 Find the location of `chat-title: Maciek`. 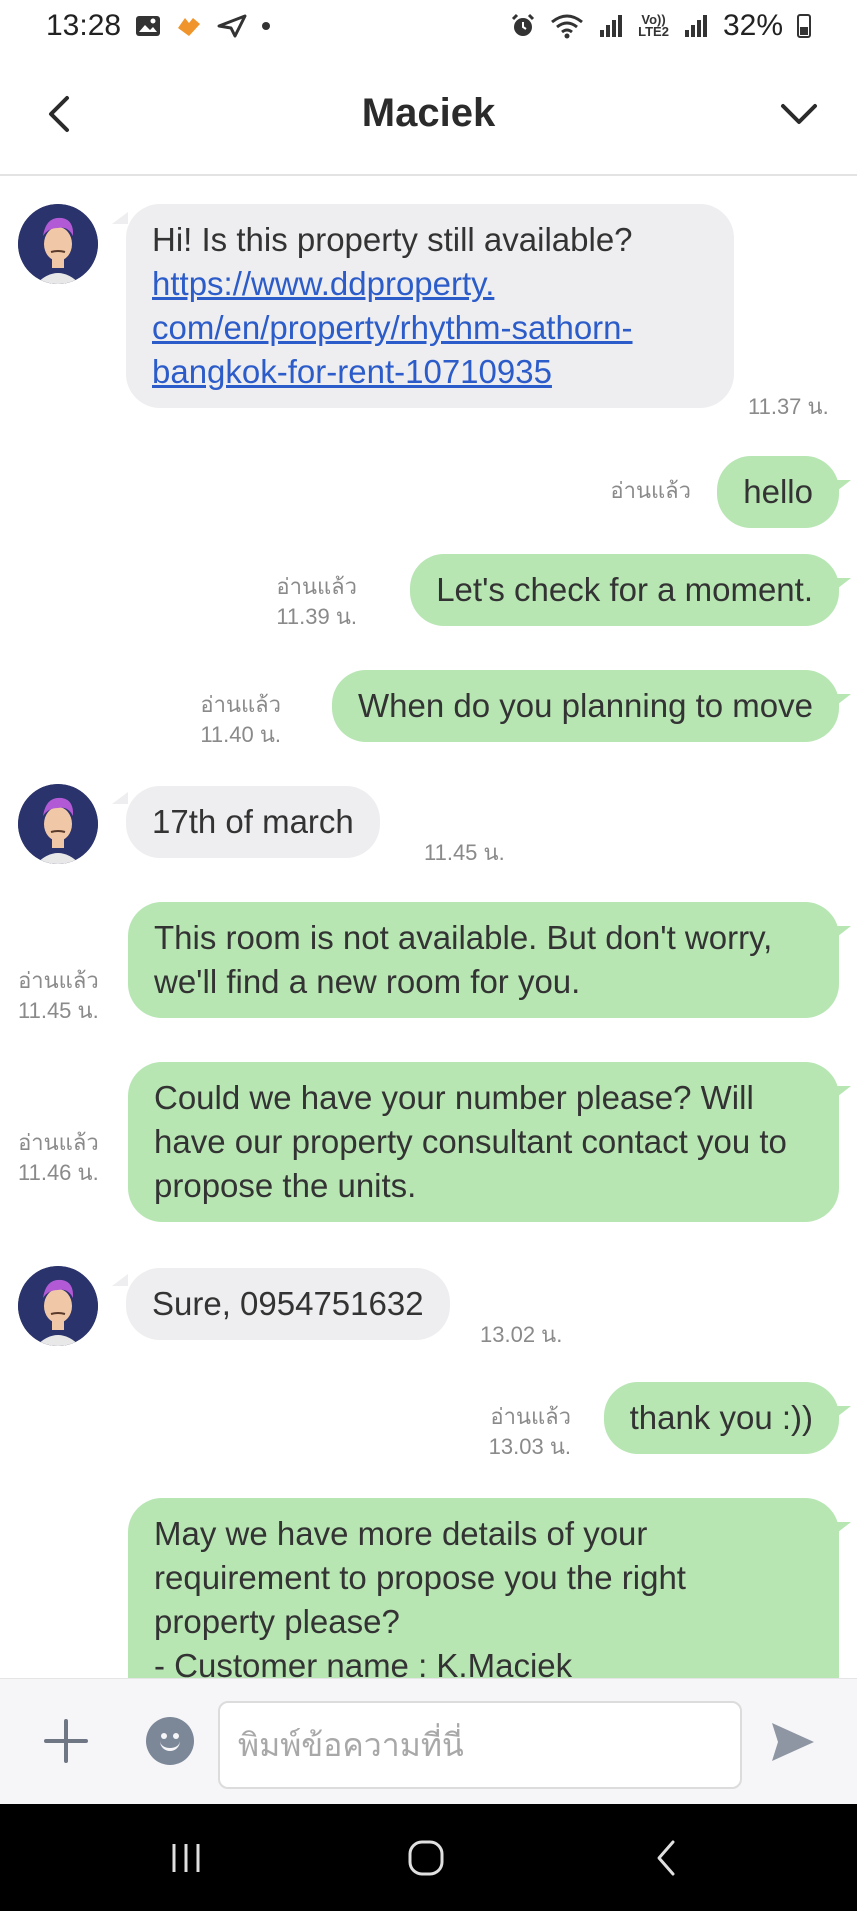

chat-title: Maciek is located at coordinates (428, 112).